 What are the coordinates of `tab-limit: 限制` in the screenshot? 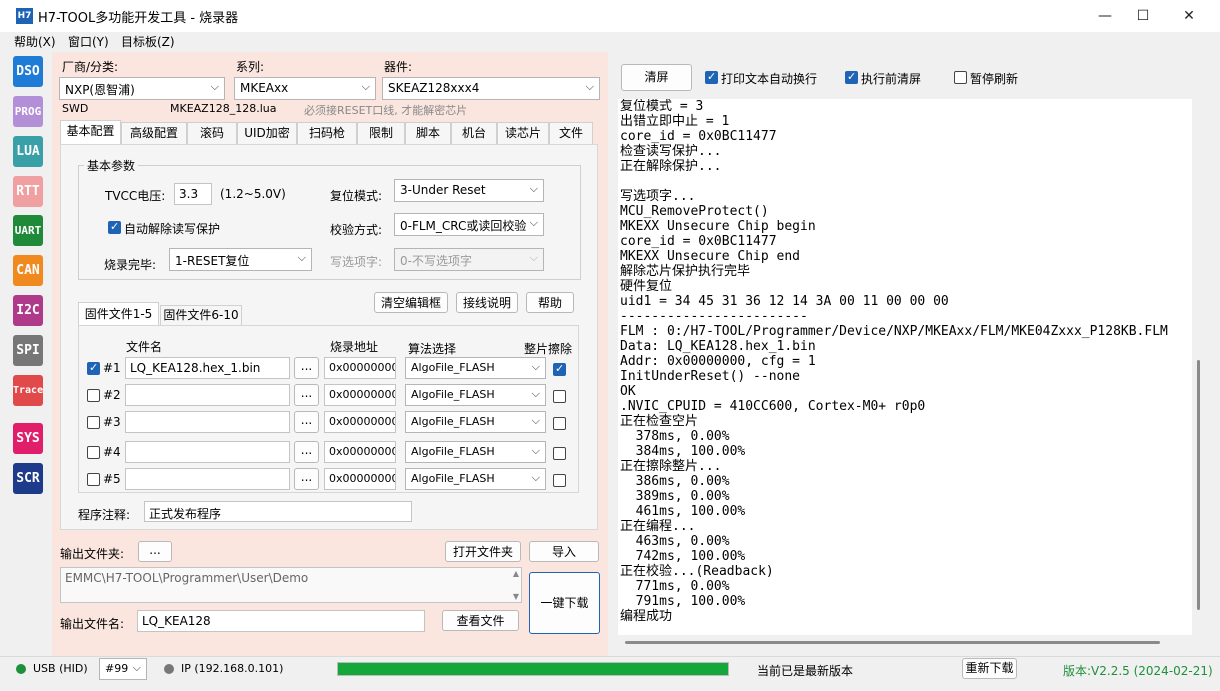 It's located at (381, 133).